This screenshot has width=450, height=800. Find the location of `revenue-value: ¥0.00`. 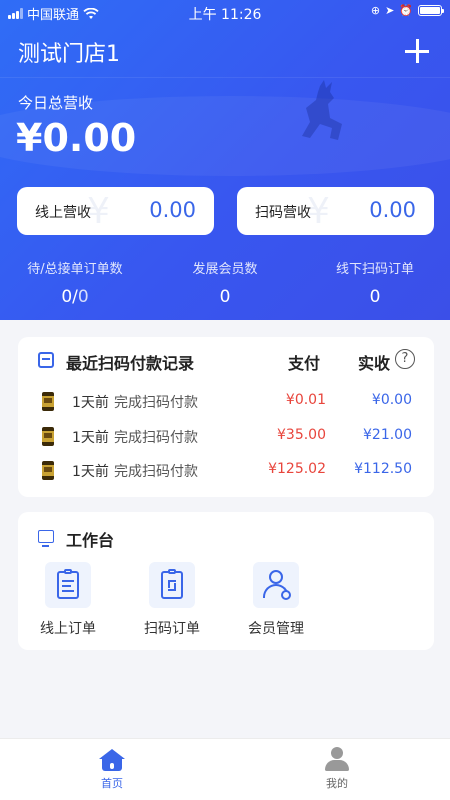

revenue-value: ¥0.00 is located at coordinates (76, 138).